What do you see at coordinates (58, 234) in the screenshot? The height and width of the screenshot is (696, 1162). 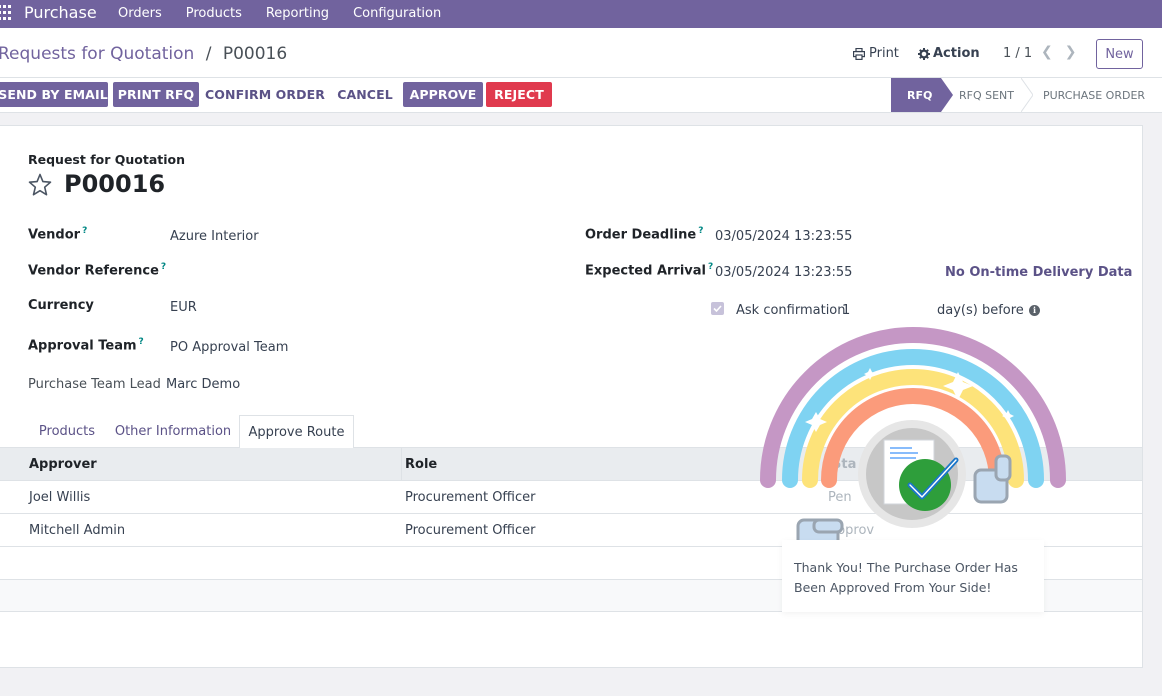 I see `vendor-label: Vendor?` at bounding box center [58, 234].